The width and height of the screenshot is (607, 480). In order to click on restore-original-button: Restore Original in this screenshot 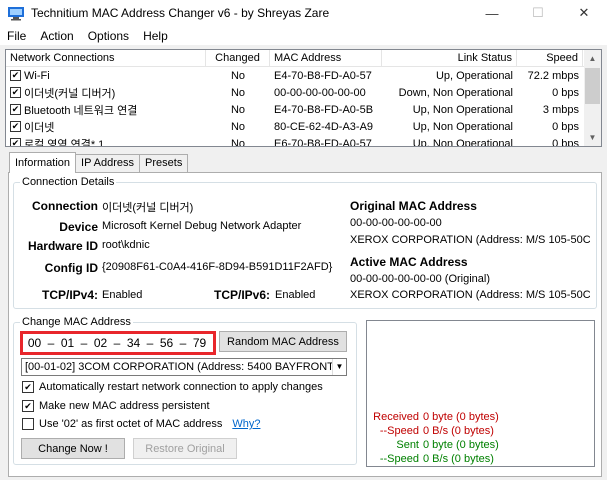, I will do `click(185, 448)`.